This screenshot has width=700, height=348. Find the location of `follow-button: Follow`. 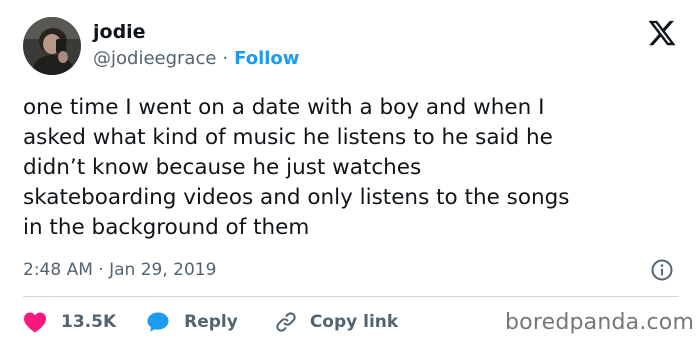

follow-button: Follow is located at coordinates (266, 58).